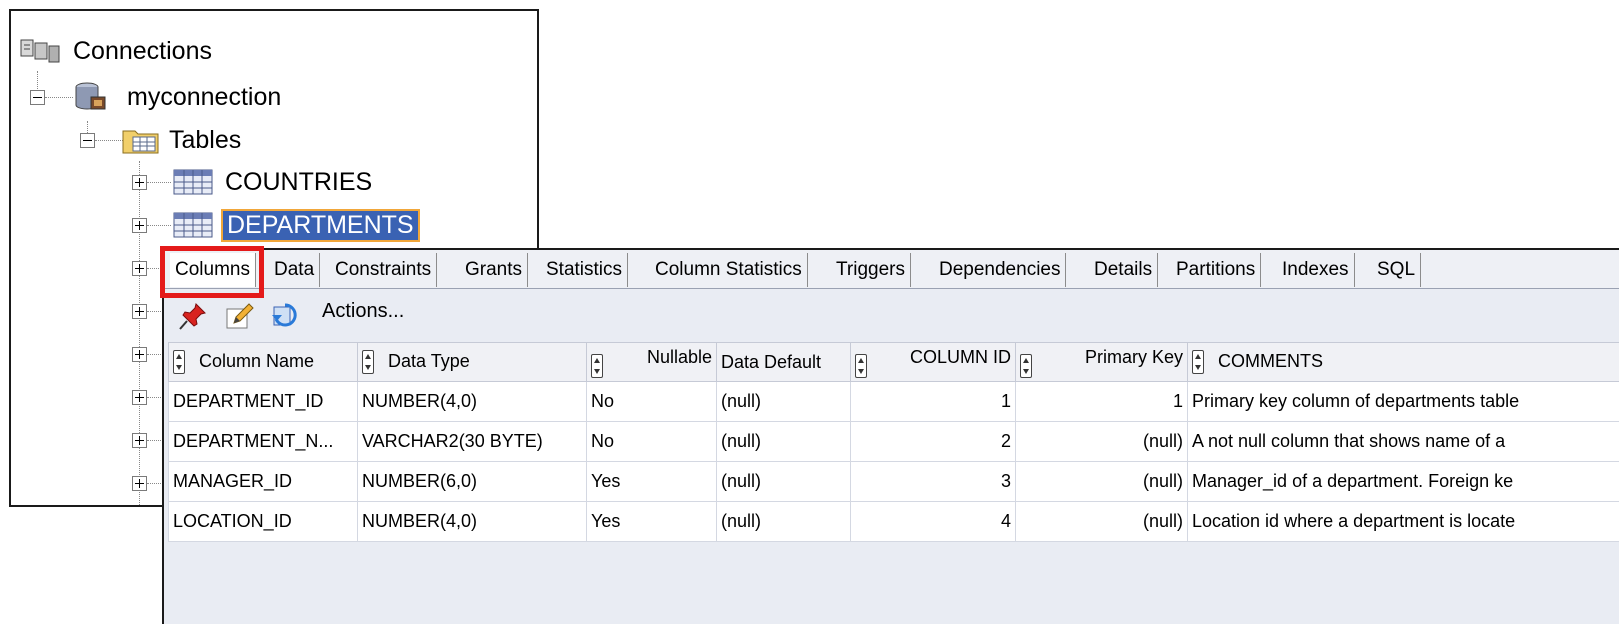  I want to click on database-connection-icon, so click(90, 96).